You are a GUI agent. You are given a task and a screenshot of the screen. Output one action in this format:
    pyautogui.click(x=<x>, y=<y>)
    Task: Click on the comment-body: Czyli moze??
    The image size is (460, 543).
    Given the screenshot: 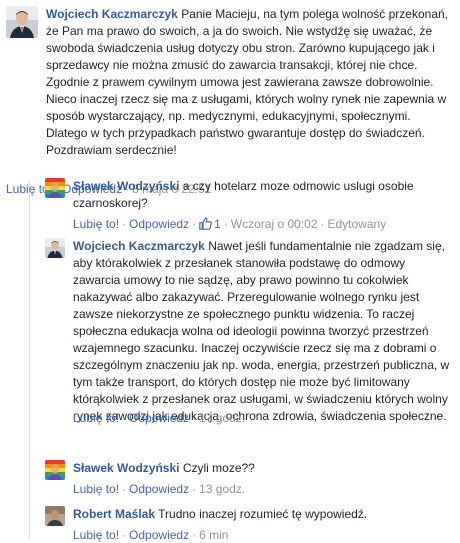 What is the action you would take?
    pyautogui.click(x=218, y=468)
    